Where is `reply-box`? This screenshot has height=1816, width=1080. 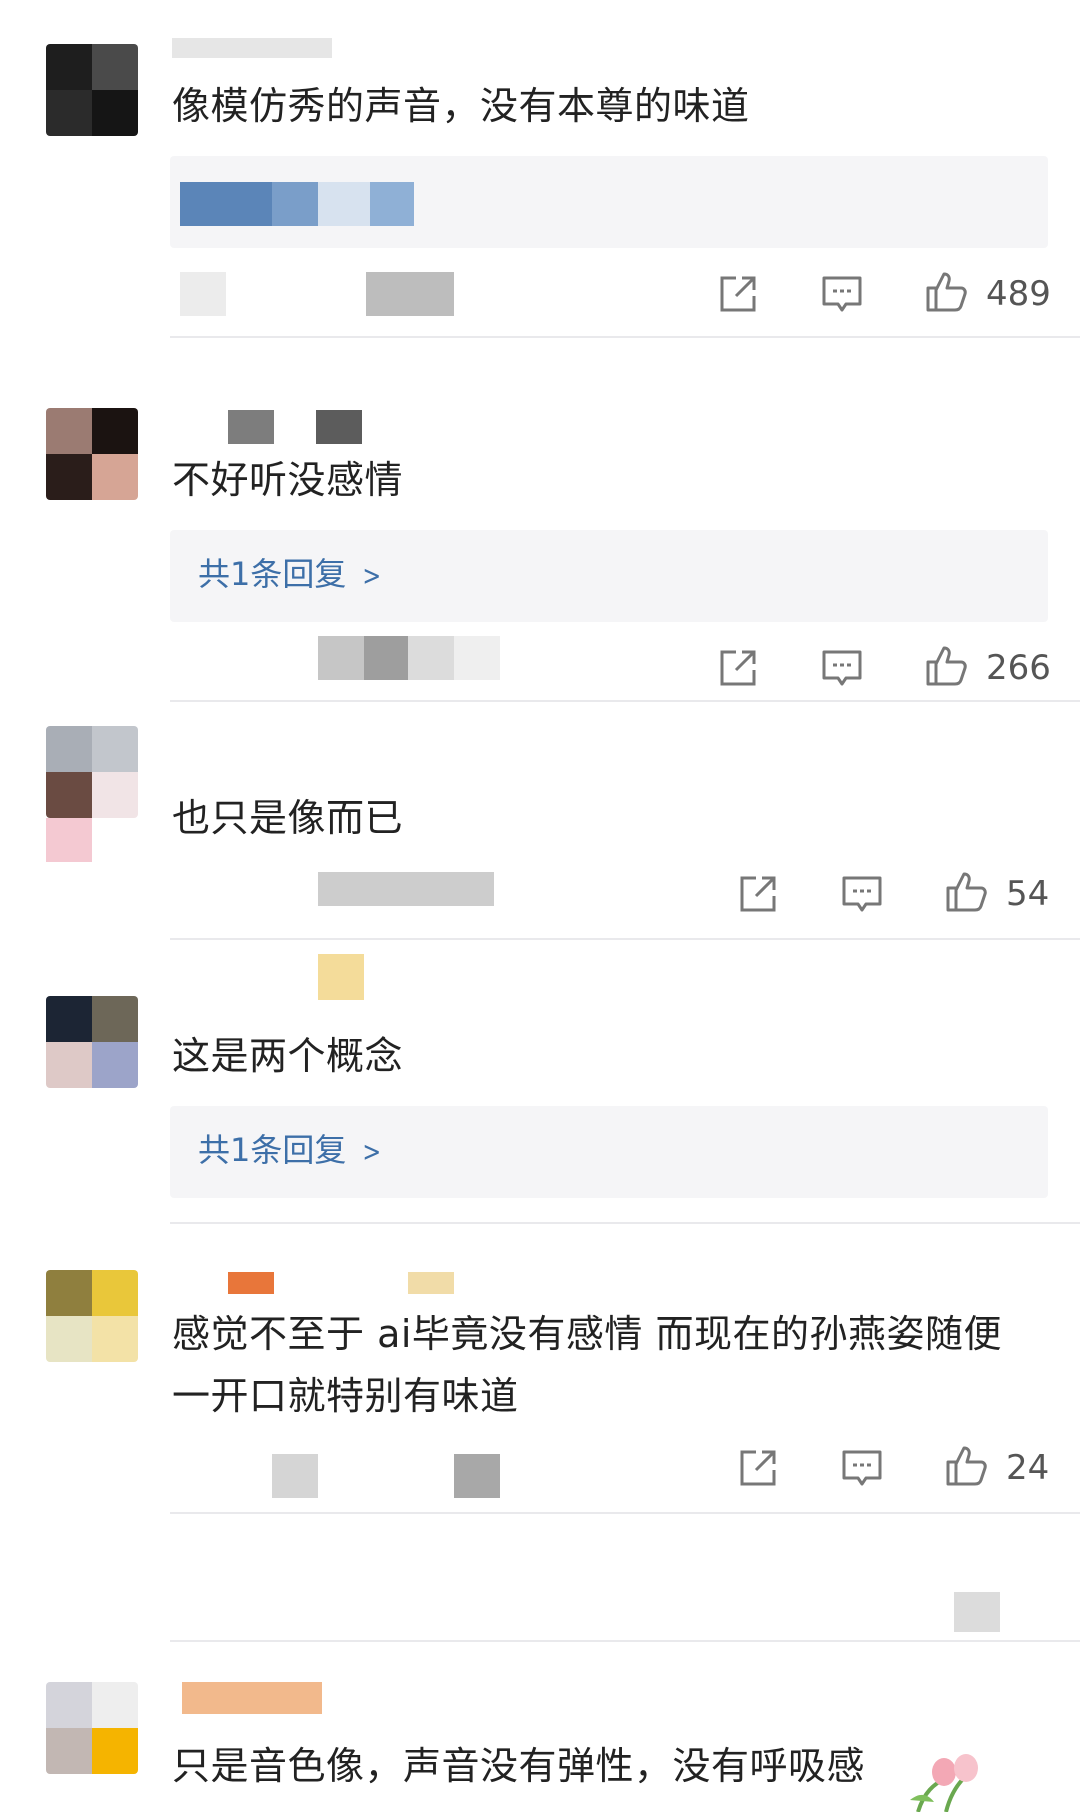
reply-box is located at coordinates (609, 202).